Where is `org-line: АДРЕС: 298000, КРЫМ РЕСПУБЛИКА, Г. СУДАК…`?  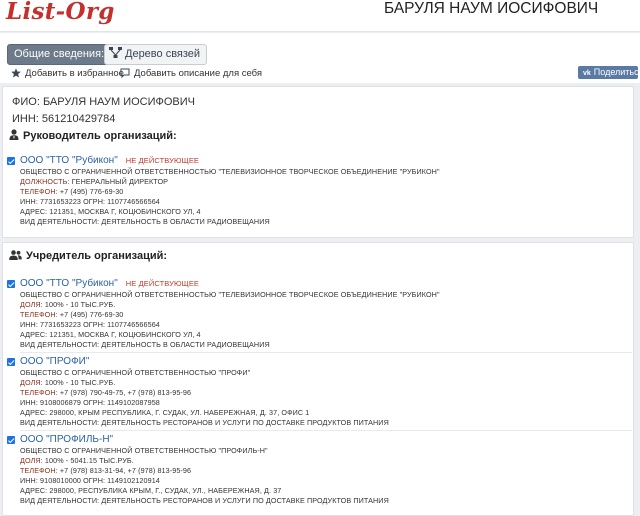
org-line: АДРЕС: 298000, КРЫМ РЕСПУБЛИКА, Г. СУДАК… is located at coordinates (165, 412).